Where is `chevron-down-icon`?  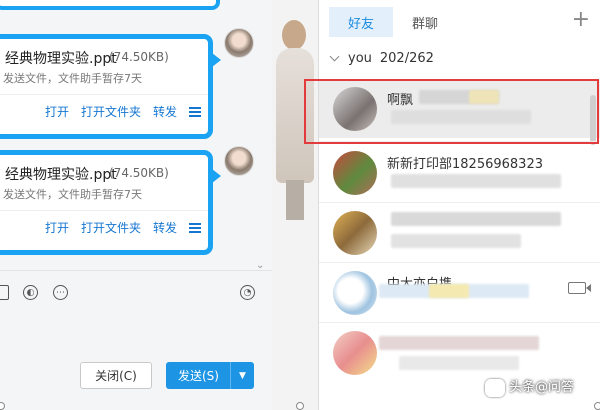
chevron-down-icon is located at coordinates (334, 56).